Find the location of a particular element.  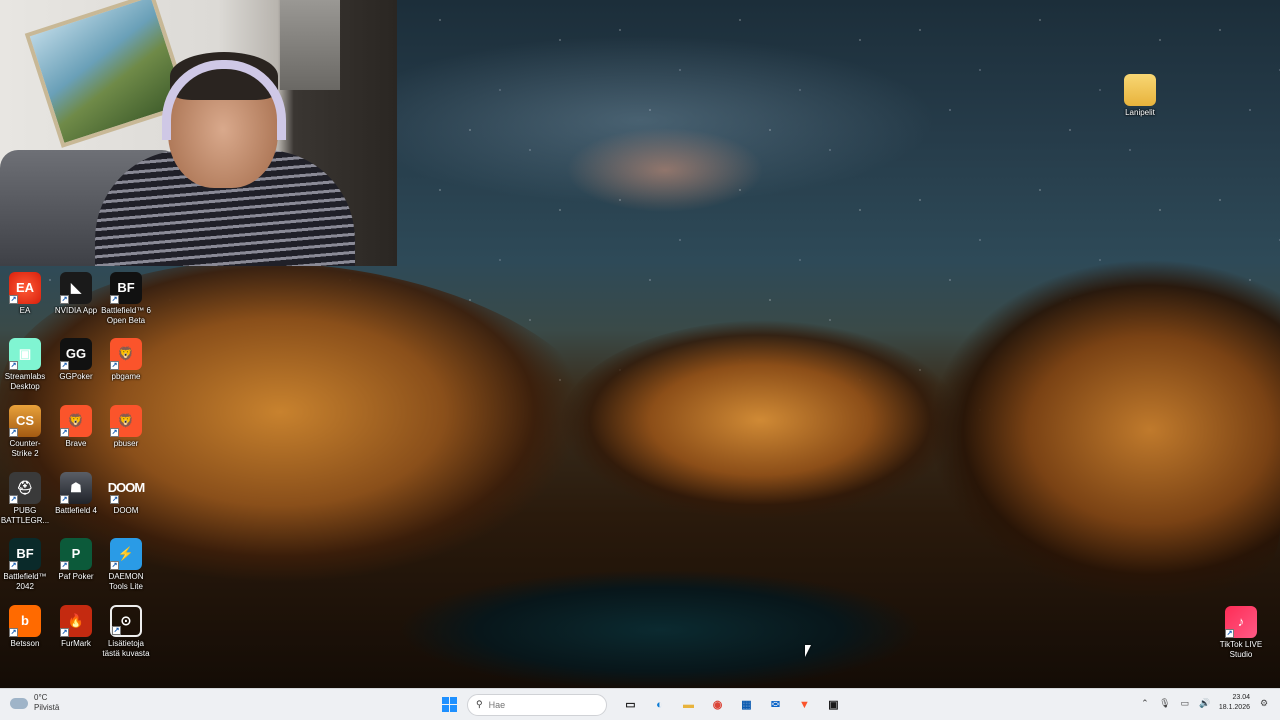

chevron-up-icon: ⌃ is located at coordinates (1145, 703).